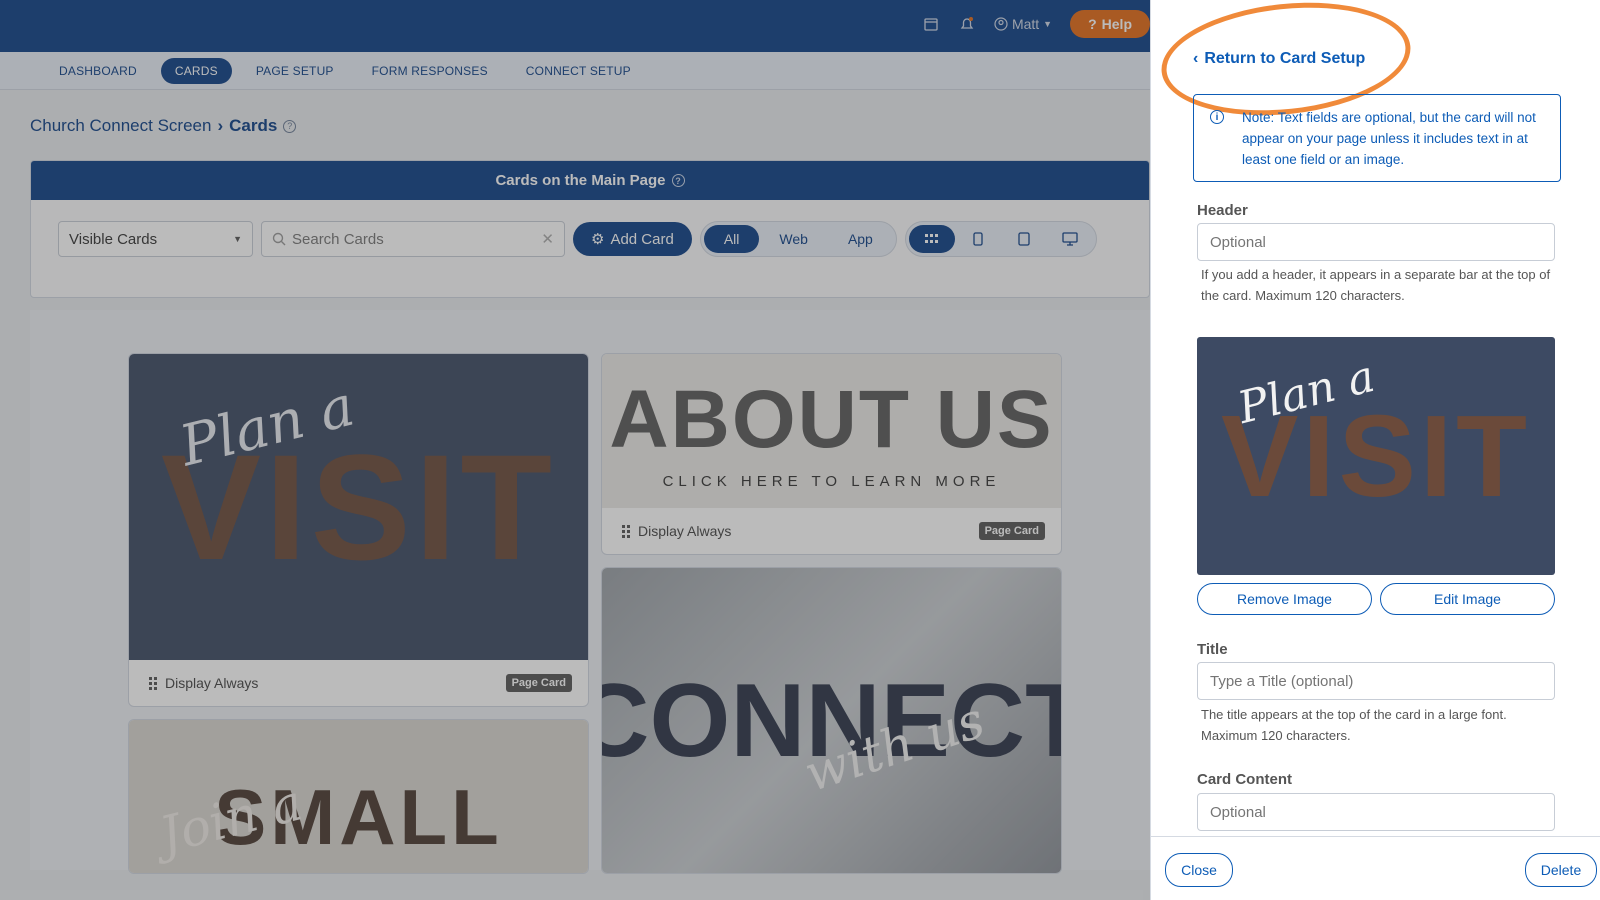 This screenshot has height=900, width=1600. I want to click on nav-connect-setup: CONNECT SETUP, so click(578, 71).